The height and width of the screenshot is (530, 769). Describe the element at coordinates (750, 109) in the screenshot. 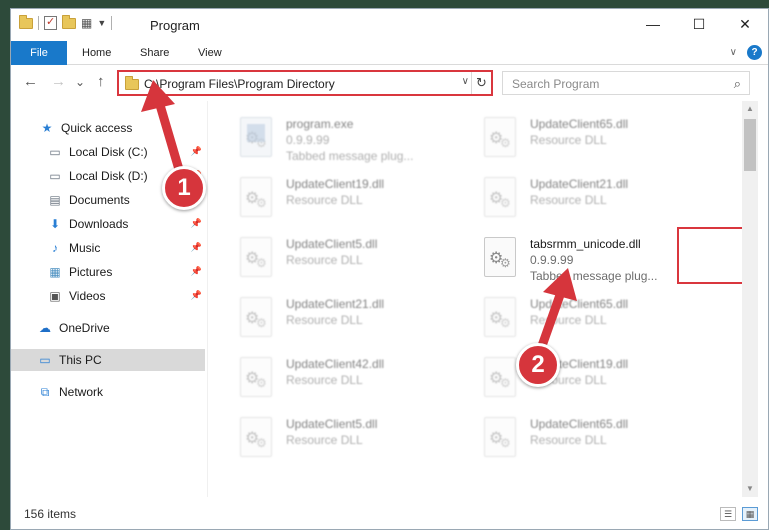

I see `scroll-up-icon: ▲` at that location.